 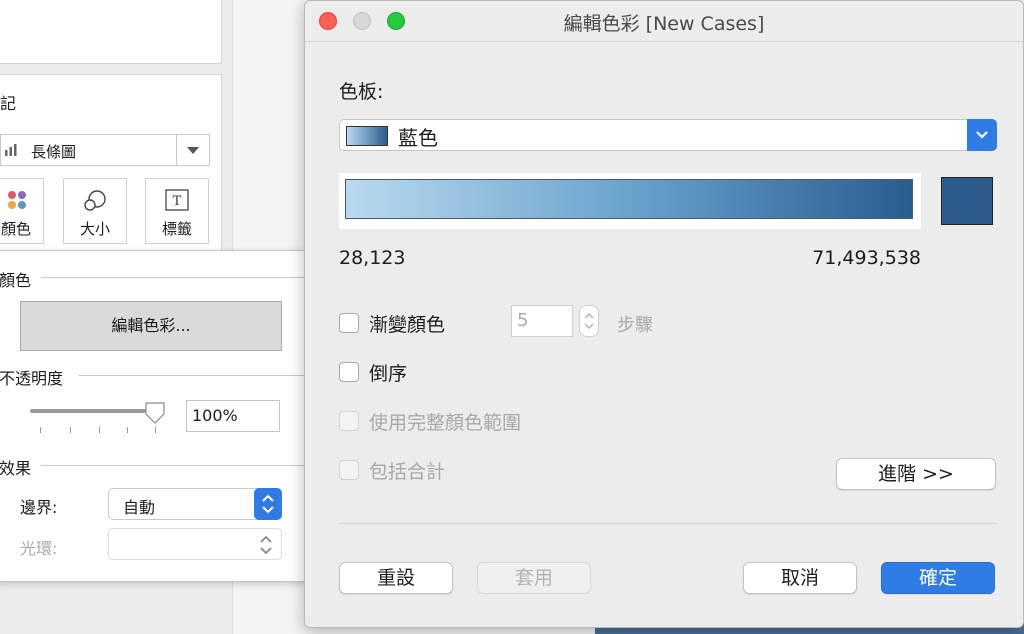 What do you see at coordinates (176, 229) in the screenshot?
I see `label-mark-label: 標籤` at bounding box center [176, 229].